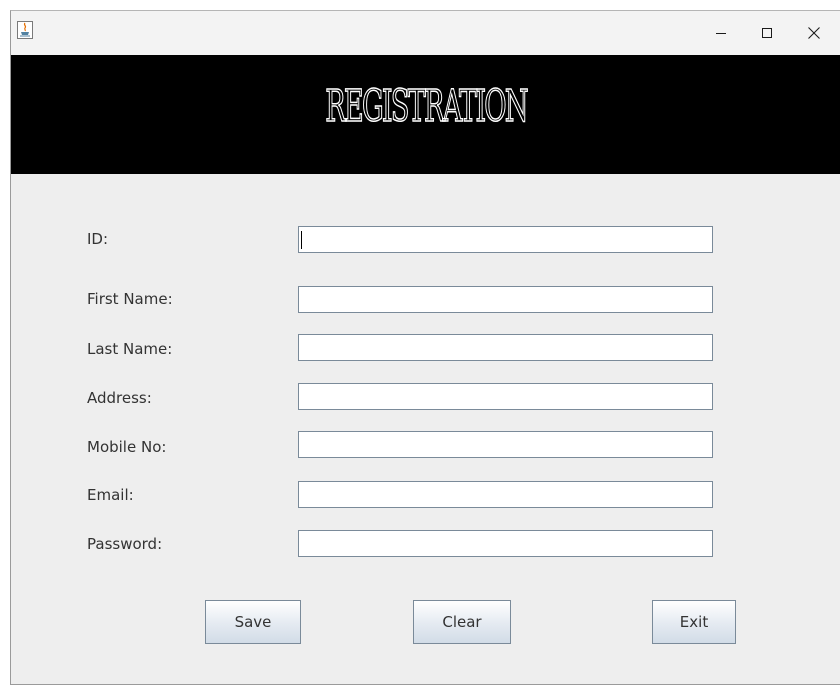  I want to click on first-name-field, so click(505, 299).